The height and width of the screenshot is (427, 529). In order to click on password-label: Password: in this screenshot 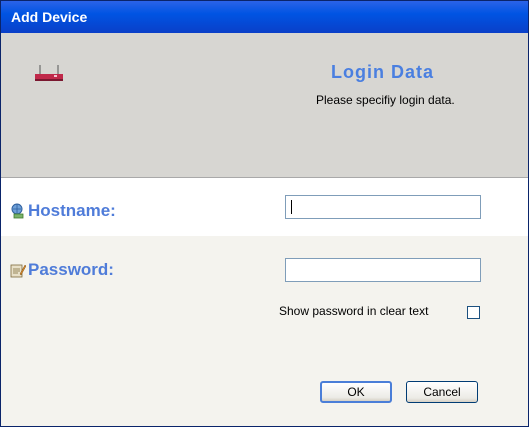, I will do `click(71, 269)`.